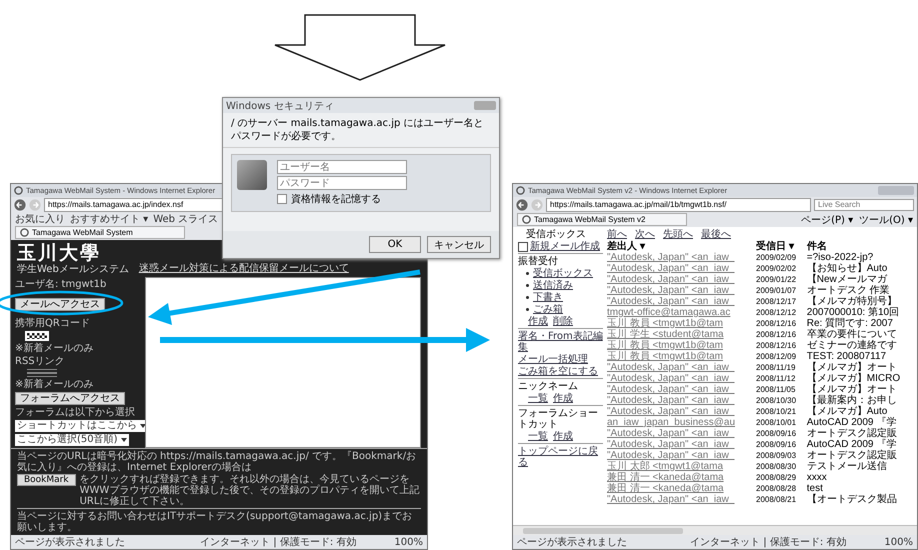 The width and height of the screenshot is (918, 550). Describe the element at coordinates (73, 269) in the screenshot. I see `site-subtitle: 学生Webメールシステム` at that location.